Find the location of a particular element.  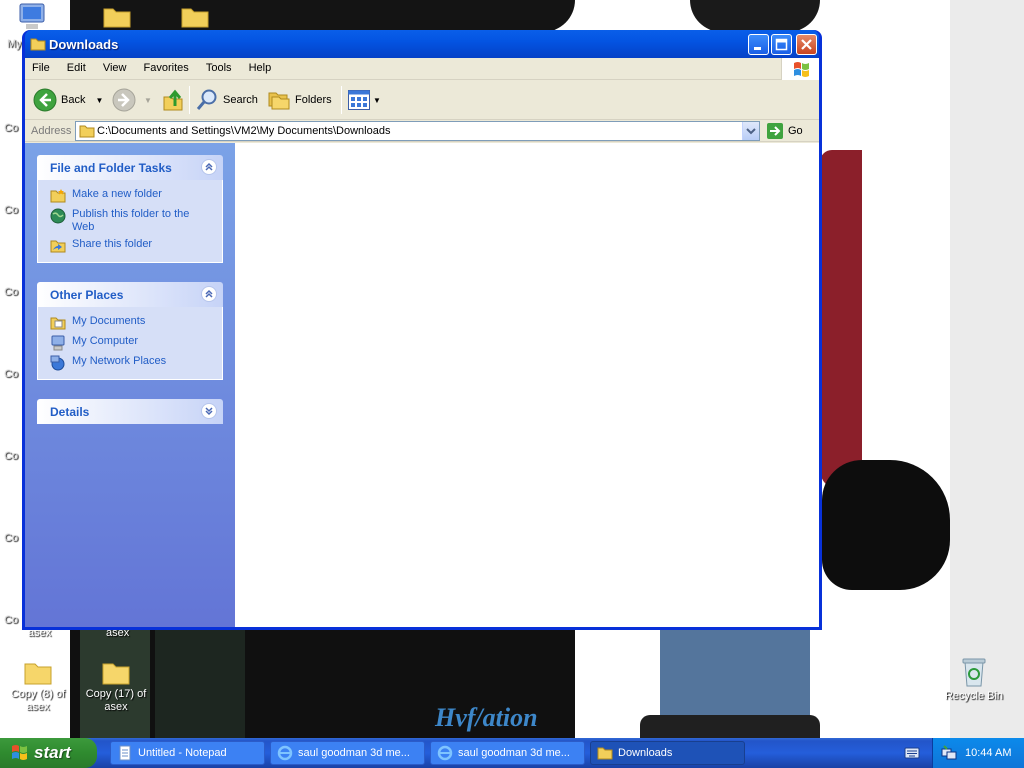

go-arrow-icon is located at coordinates (775, 131).